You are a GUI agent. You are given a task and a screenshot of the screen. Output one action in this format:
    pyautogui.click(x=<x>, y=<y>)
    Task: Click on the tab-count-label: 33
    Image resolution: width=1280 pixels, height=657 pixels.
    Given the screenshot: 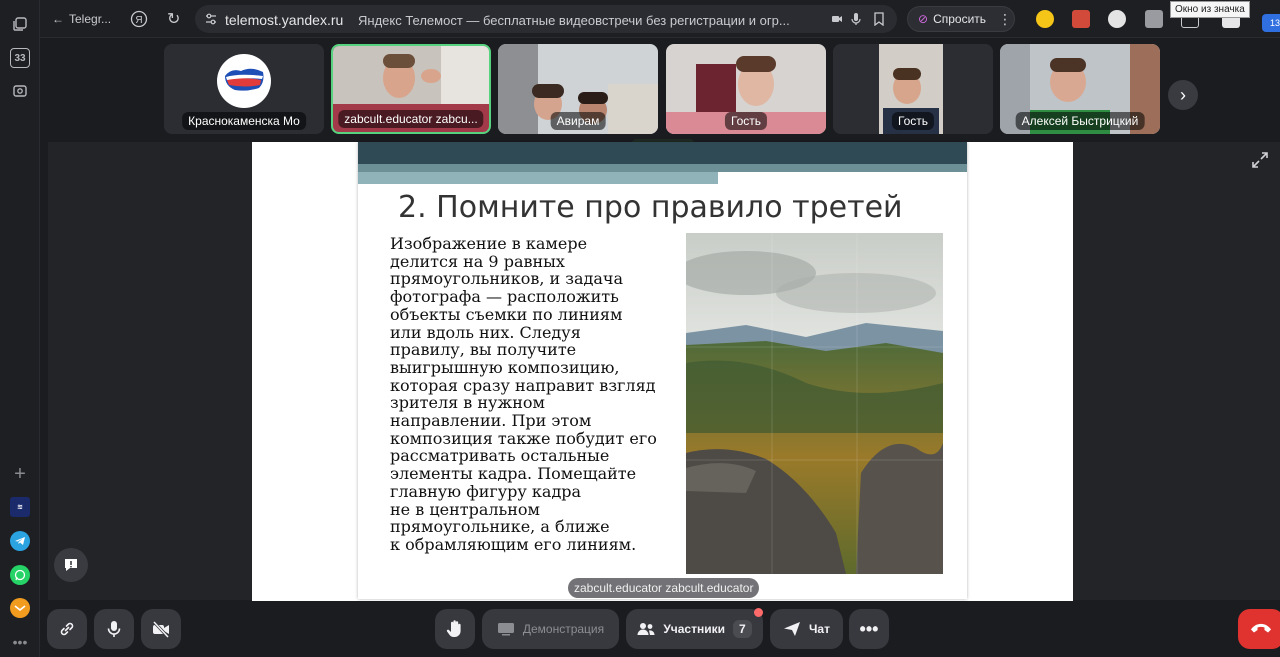 What is the action you would take?
    pyautogui.click(x=20, y=58)
    